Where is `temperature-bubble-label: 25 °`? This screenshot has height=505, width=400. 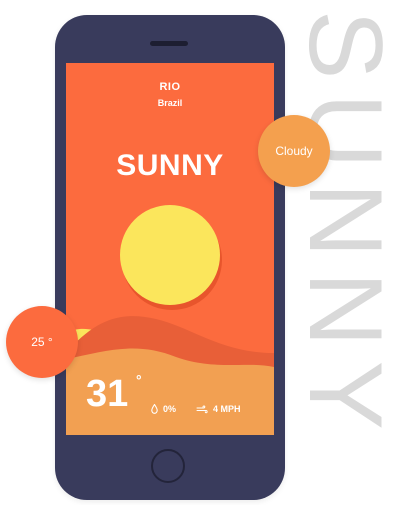 temperature-bubble-label: 25 ° is located at coordinates (42, 342).